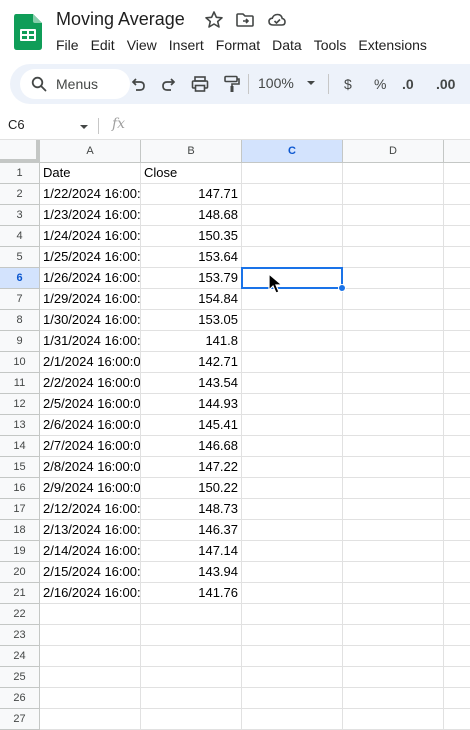  Describe the element at coordinates (20, 278) in the screenshot. I see `row-header: 6` at that location.